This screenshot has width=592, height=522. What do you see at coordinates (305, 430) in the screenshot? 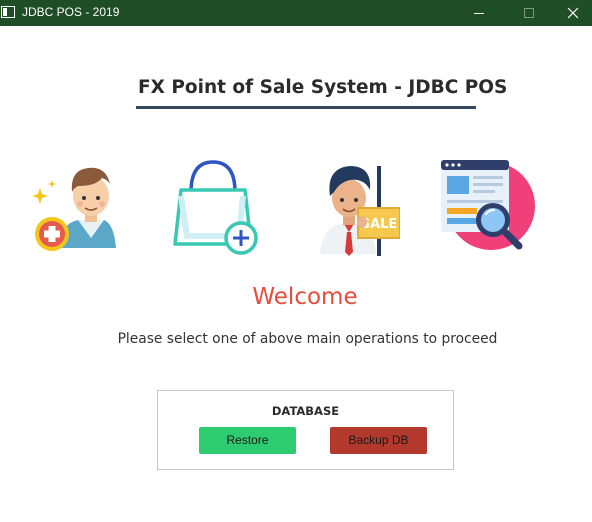
I see `database-panel: DATABASE Restore Backup DB` at bounding box center [305, 430].